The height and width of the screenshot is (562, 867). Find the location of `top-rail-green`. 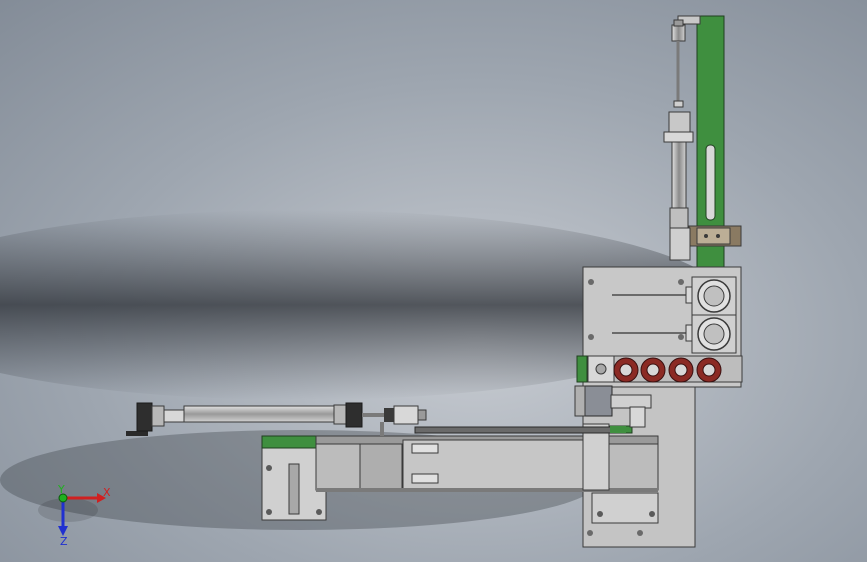

top-rail-green is located at coordinates (618, 429).